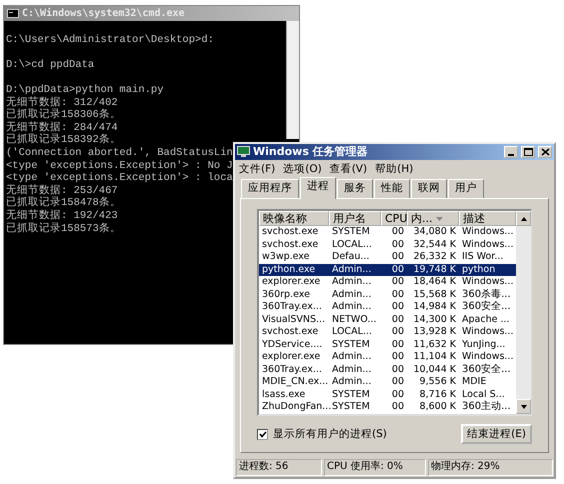 This screenshot has width=564, height=484. I want to click on table-cell: 34,080 K, so click(433, 232).